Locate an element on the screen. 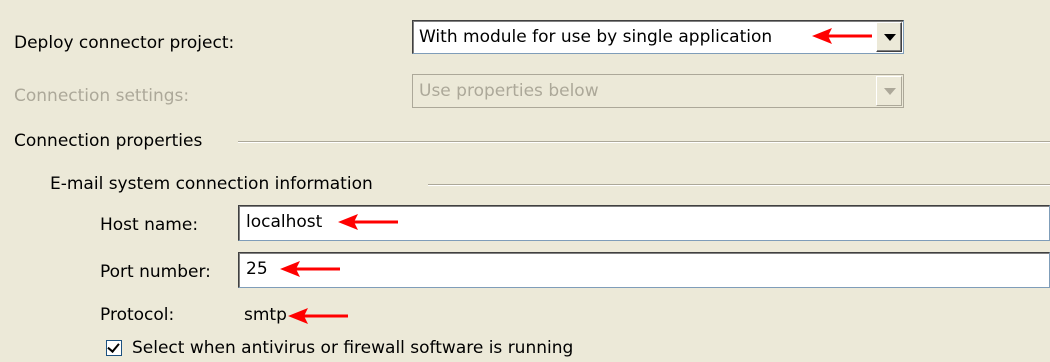 The image size is (1050, 362). host-name-label: Host name: is located at coordinates (149, 225).